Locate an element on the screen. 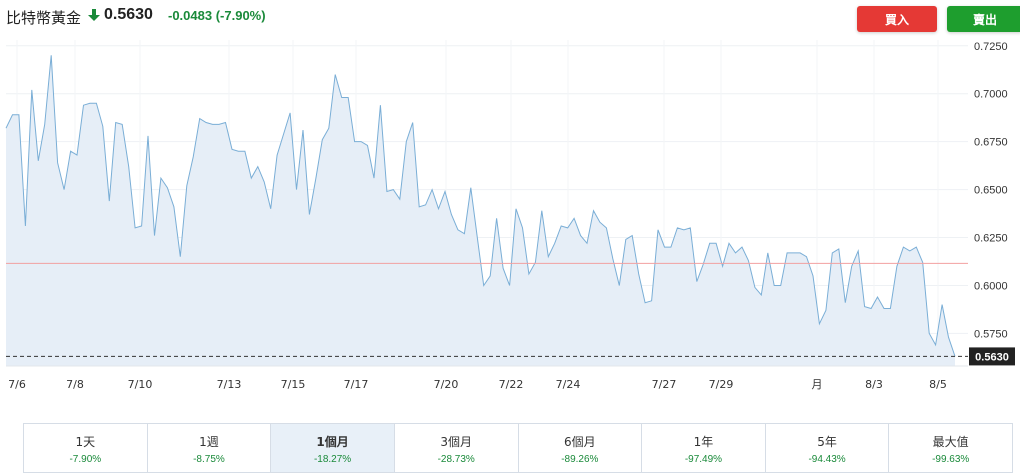 This screenshot has height=474, width=1020. x-tick-label: 月 is located at coordinates (817, 384).